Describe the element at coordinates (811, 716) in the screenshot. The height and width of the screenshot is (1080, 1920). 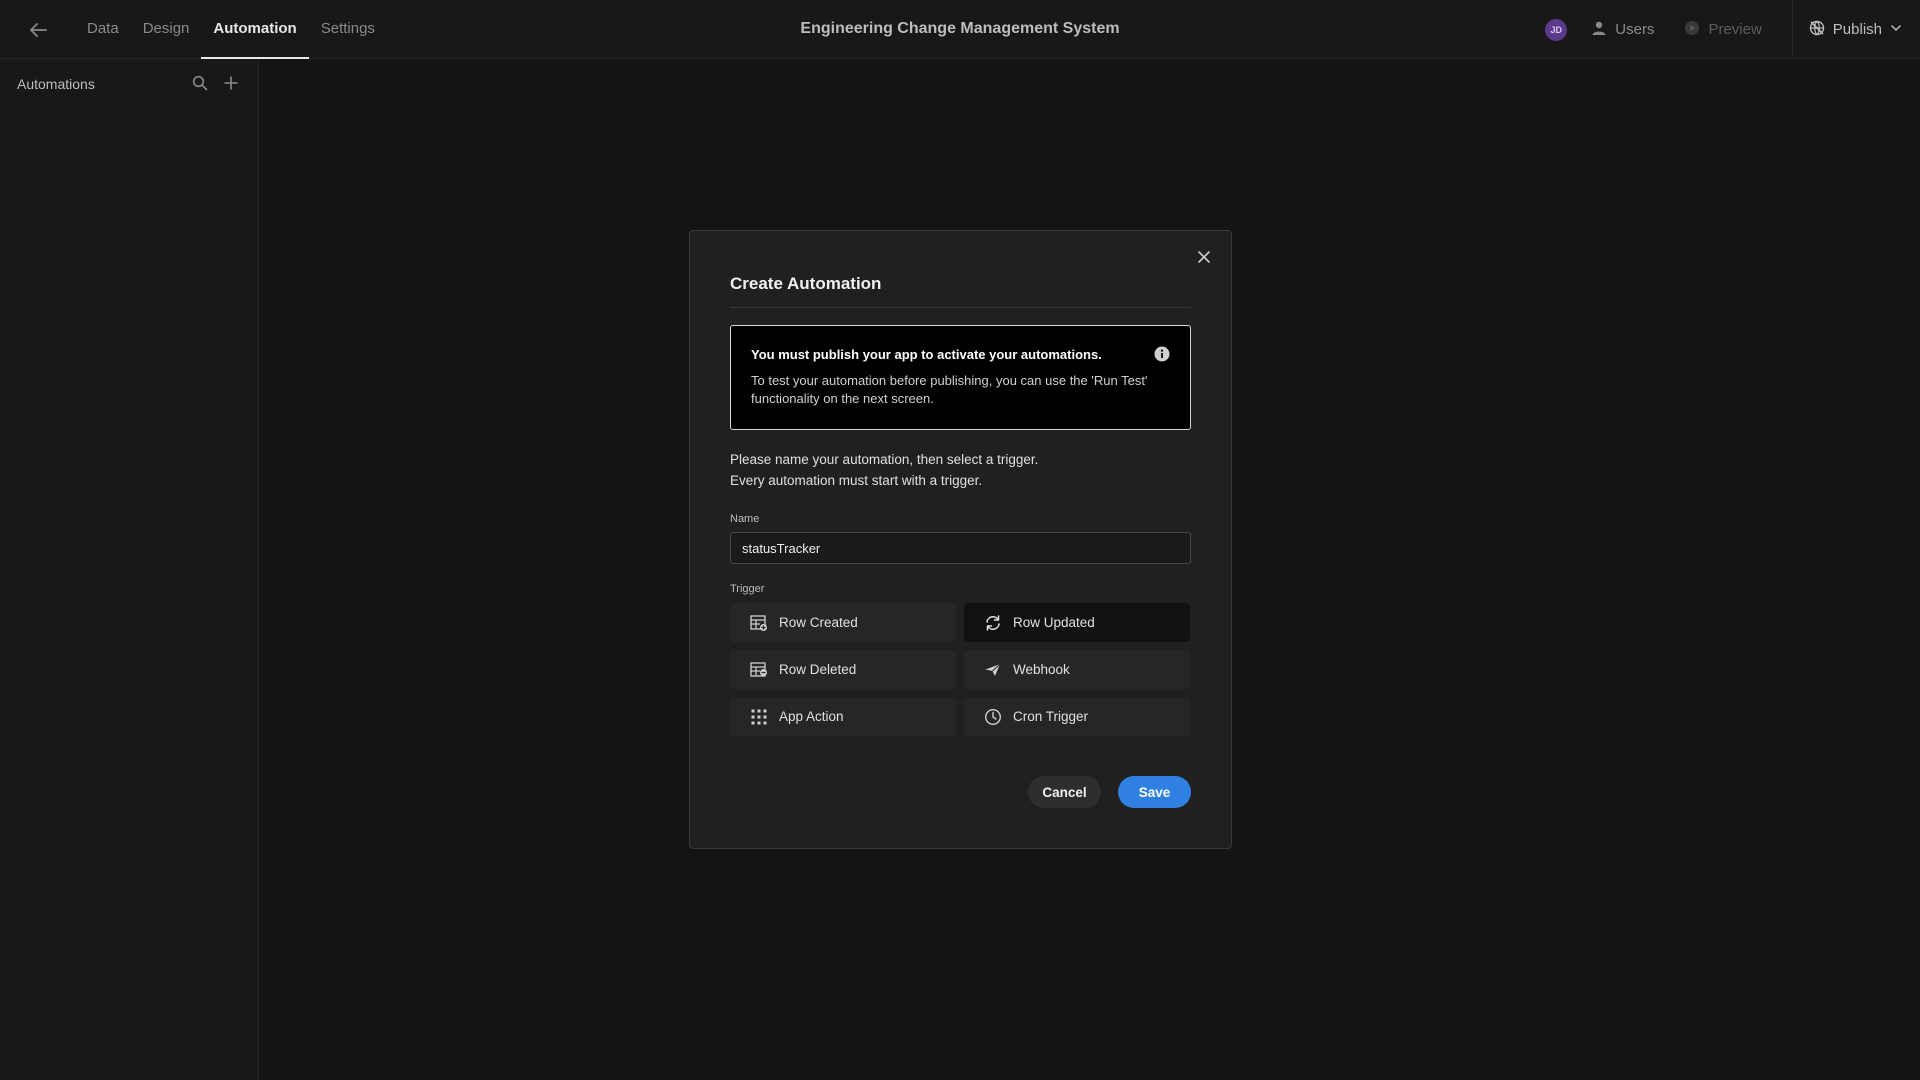
I see `trigger-label-app-action: App Action` at that location.